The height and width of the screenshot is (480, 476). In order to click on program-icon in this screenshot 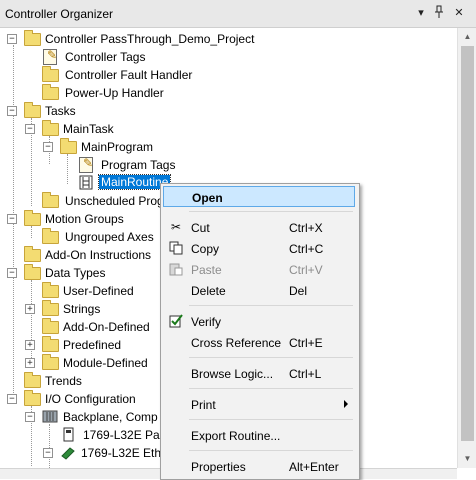, I will do `click(68, 146)`.